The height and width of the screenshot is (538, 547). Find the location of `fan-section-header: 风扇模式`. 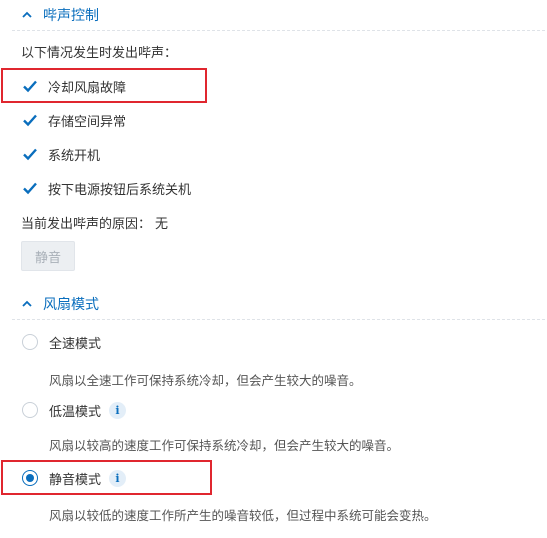

fan-section-header: 风扇模式 is located at coordinates (273, 304).